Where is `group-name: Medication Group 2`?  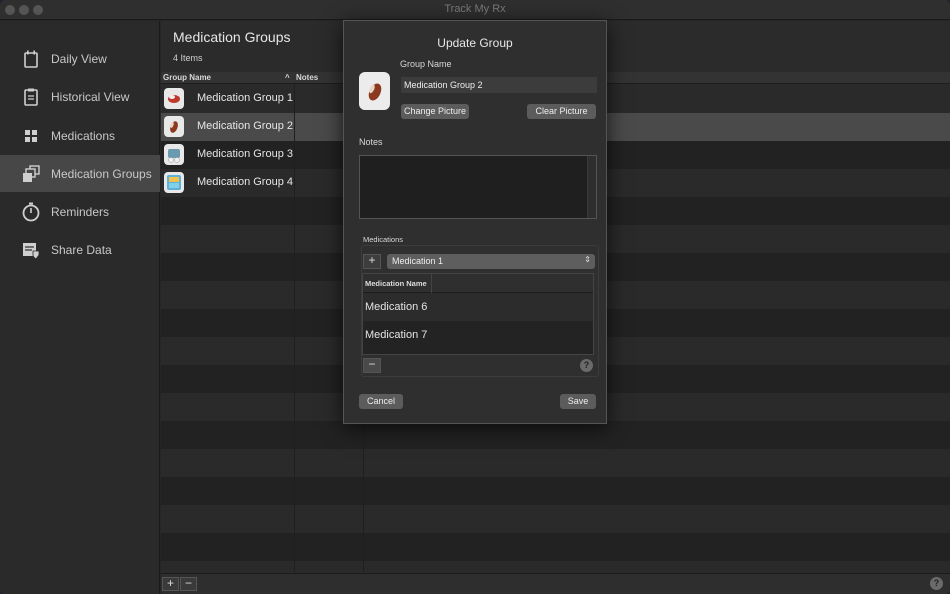
group-name: Medication Group 2 is located at coordinates (245, 126).